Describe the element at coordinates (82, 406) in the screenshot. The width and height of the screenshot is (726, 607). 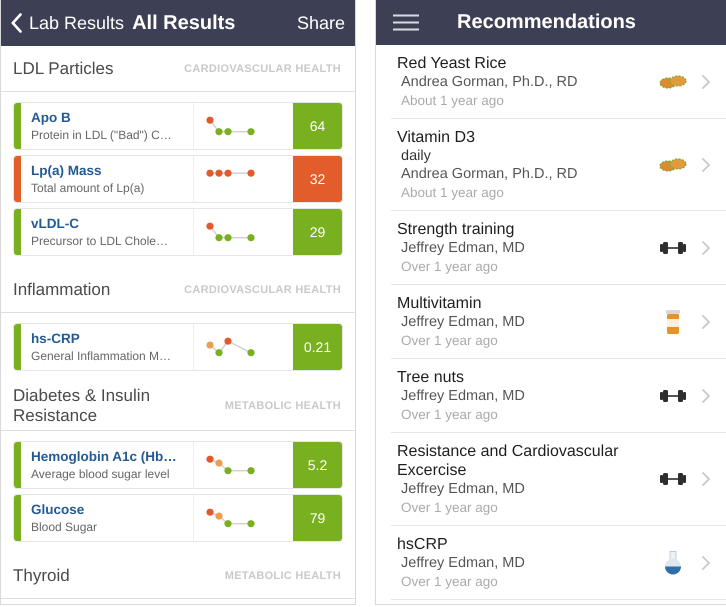
I see `section-title: Diabetes & Insulin Resistance` at that location.